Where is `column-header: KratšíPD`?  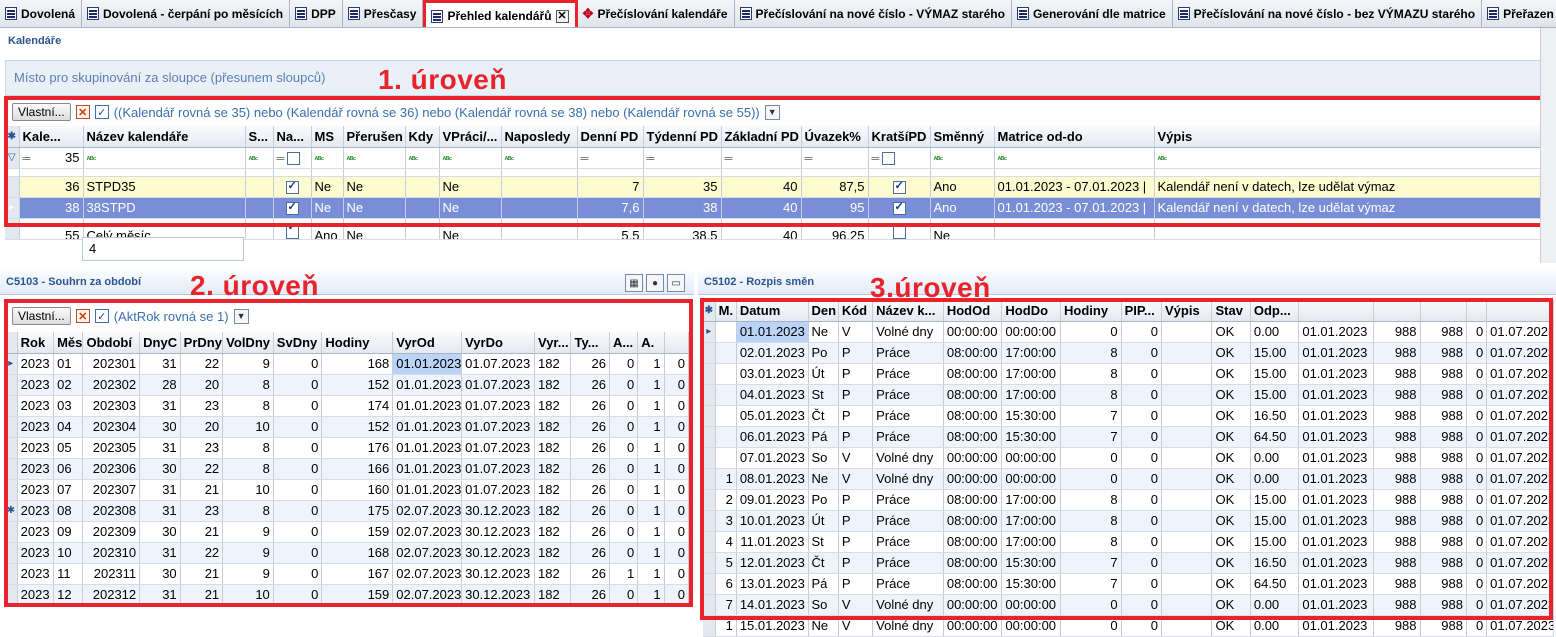 column-header: KratšíPD is located at coordinates (899, 137).